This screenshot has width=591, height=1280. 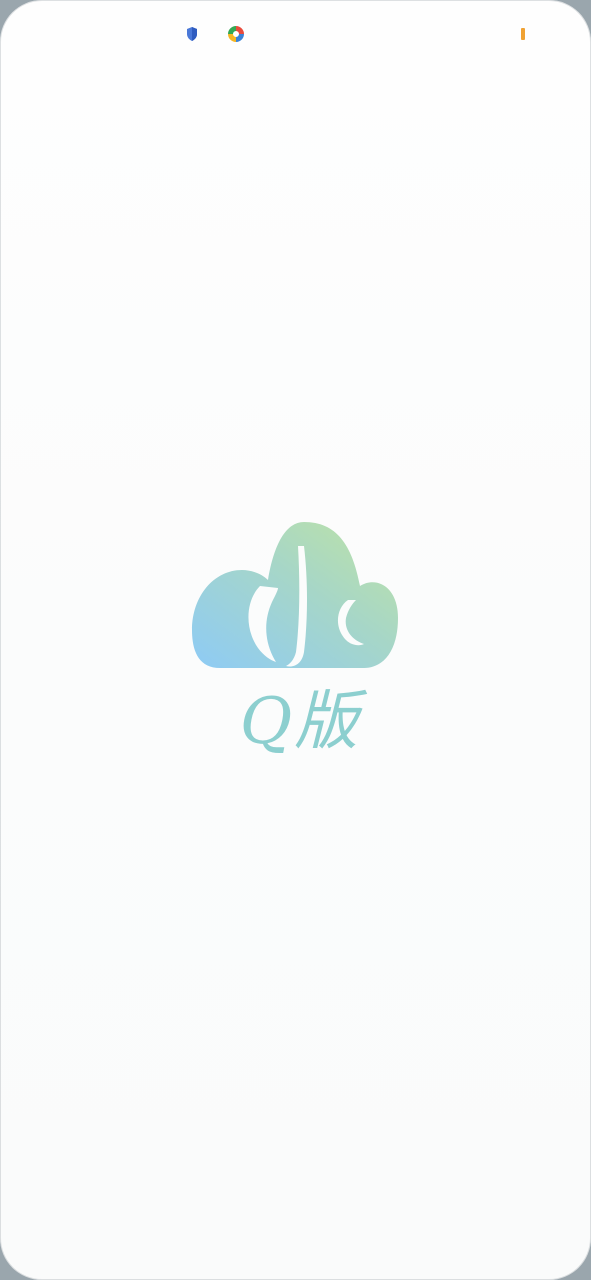 What do you see at coordinates (295, 33) in the screenshot?
I see `status-bar` at bounding box center [295, 33].